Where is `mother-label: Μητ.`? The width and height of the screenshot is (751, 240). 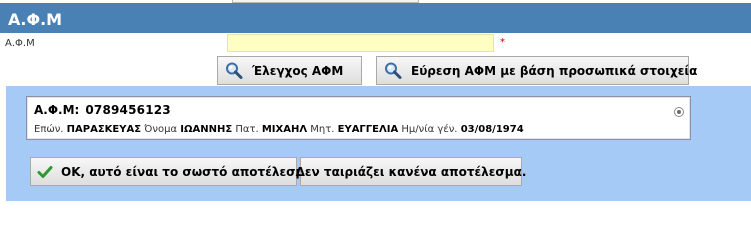 mother-label: Μητ. is located at coordinates (322, 129).